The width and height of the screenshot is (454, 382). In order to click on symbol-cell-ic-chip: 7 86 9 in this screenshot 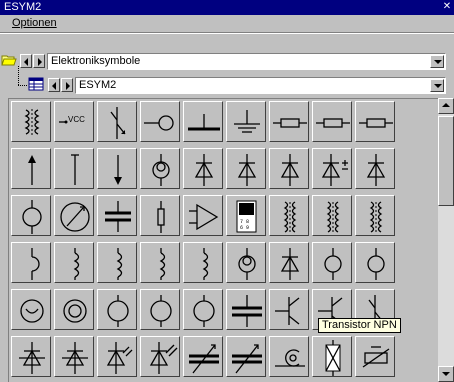, I will do `click(246, 215)`.